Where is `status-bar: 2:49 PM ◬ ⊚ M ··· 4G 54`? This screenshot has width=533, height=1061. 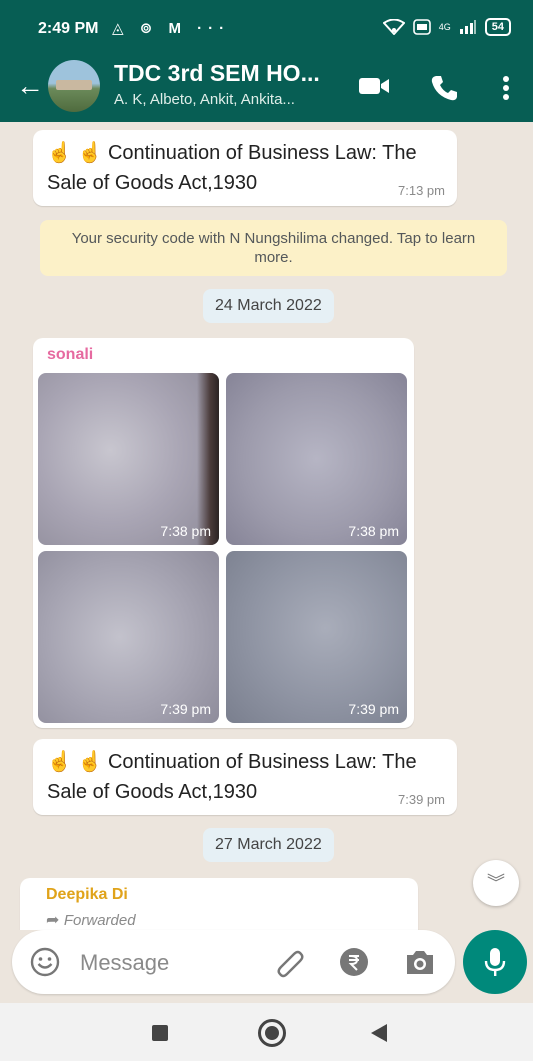 status-bar: 2:49 PM ◬ ⊚ M ··· 4G 54 is located at coordinates (266, 30).